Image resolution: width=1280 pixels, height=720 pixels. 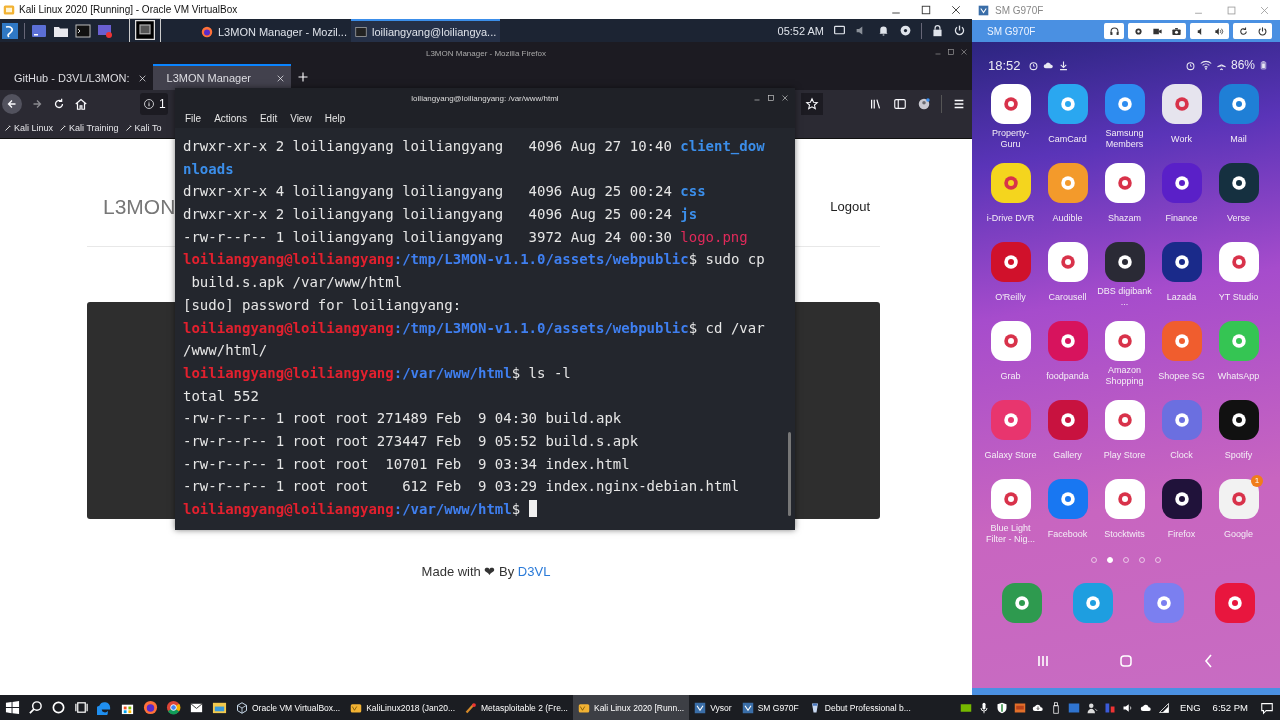 I want to click on app-label: i-Drive DVR, so click(x=1010, y=218).